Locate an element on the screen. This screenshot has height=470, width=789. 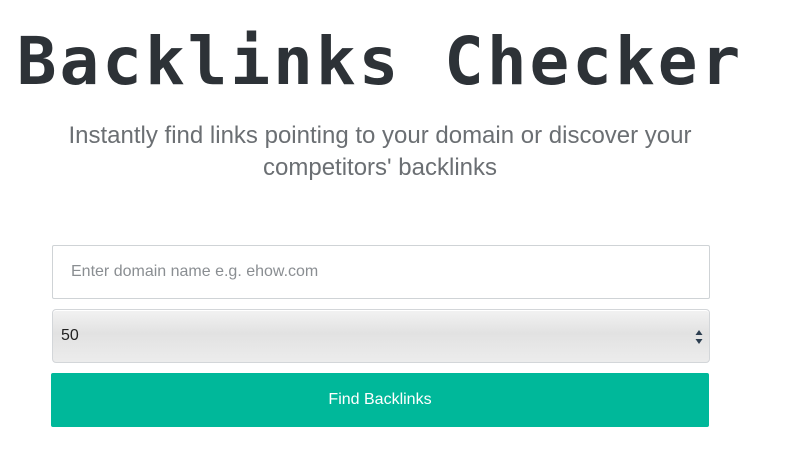
domain-input is located at coordinates (381, 272).